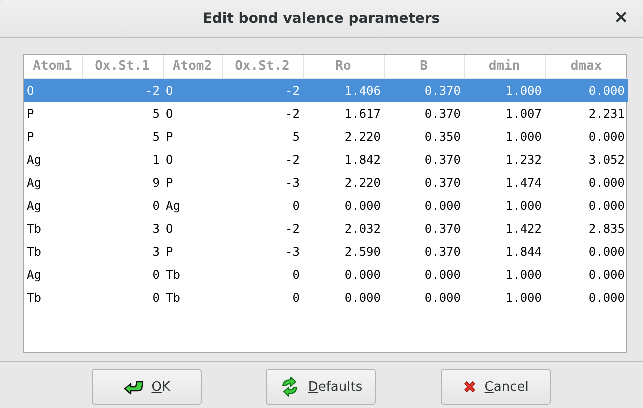  I want to click on table-cell: 1.617, so click(343, 113).